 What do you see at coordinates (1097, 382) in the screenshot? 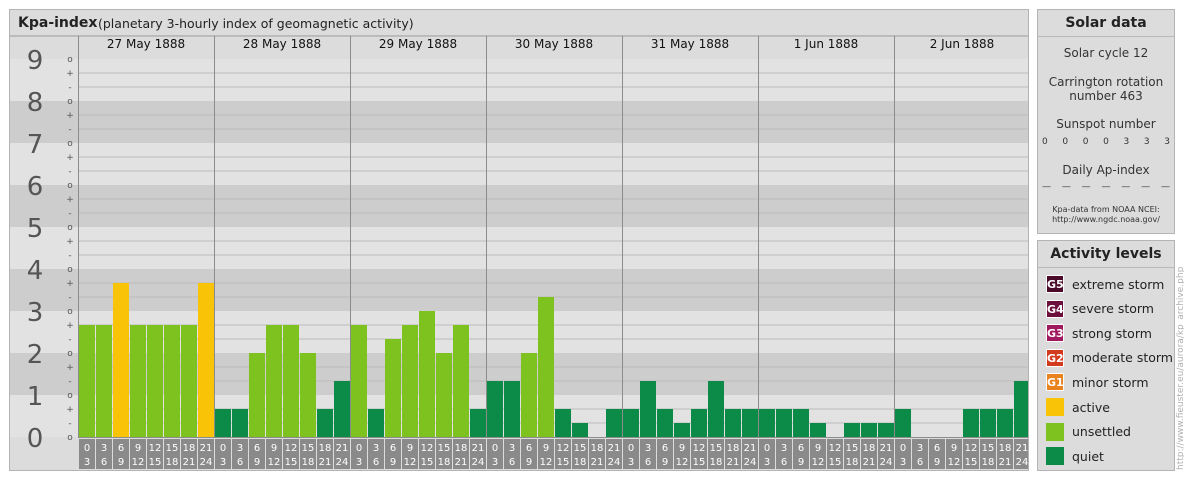
I see `activity-level-item: G1 minor storm` at bounding box center [1097, 382].